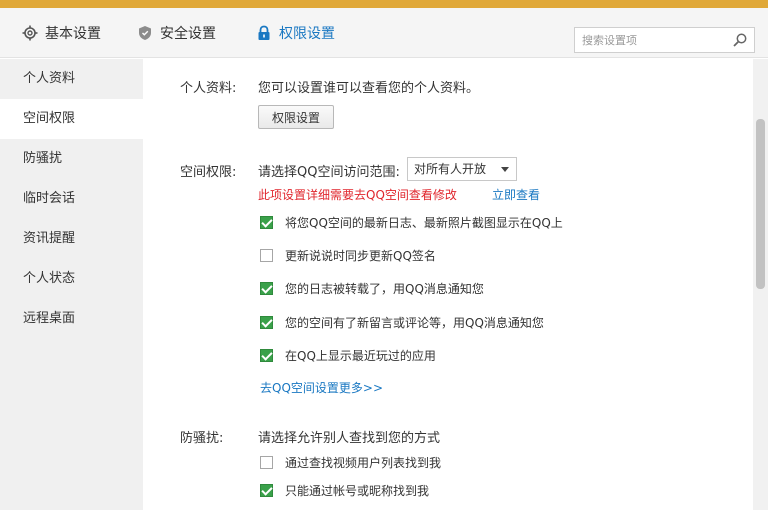 This screenshot has height=510, width=768. Describe the element at coordinates (384, 4) in the screenshot. I see `window-title-bar` at that location.